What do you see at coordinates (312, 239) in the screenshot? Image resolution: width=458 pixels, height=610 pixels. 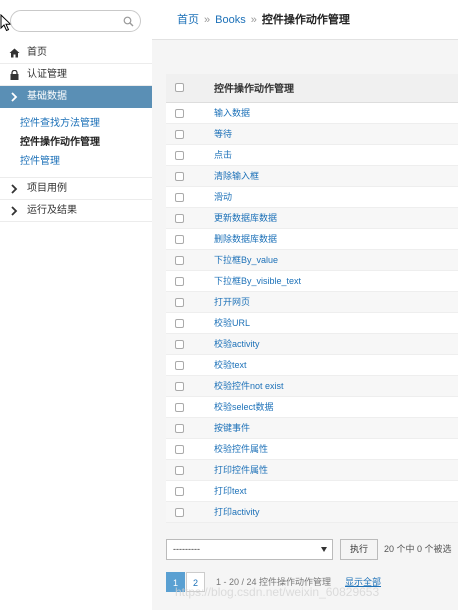 I see `table-row: 删除数据库数据` at bounding box center [312, 239].